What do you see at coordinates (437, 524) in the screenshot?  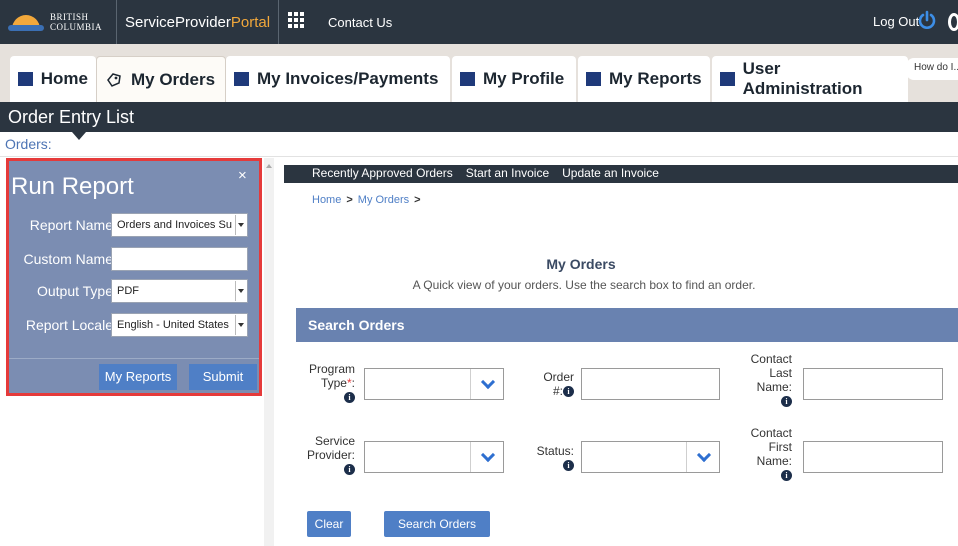 I see `search-orders-button: Search Orders` at bounding box center [437, 524].